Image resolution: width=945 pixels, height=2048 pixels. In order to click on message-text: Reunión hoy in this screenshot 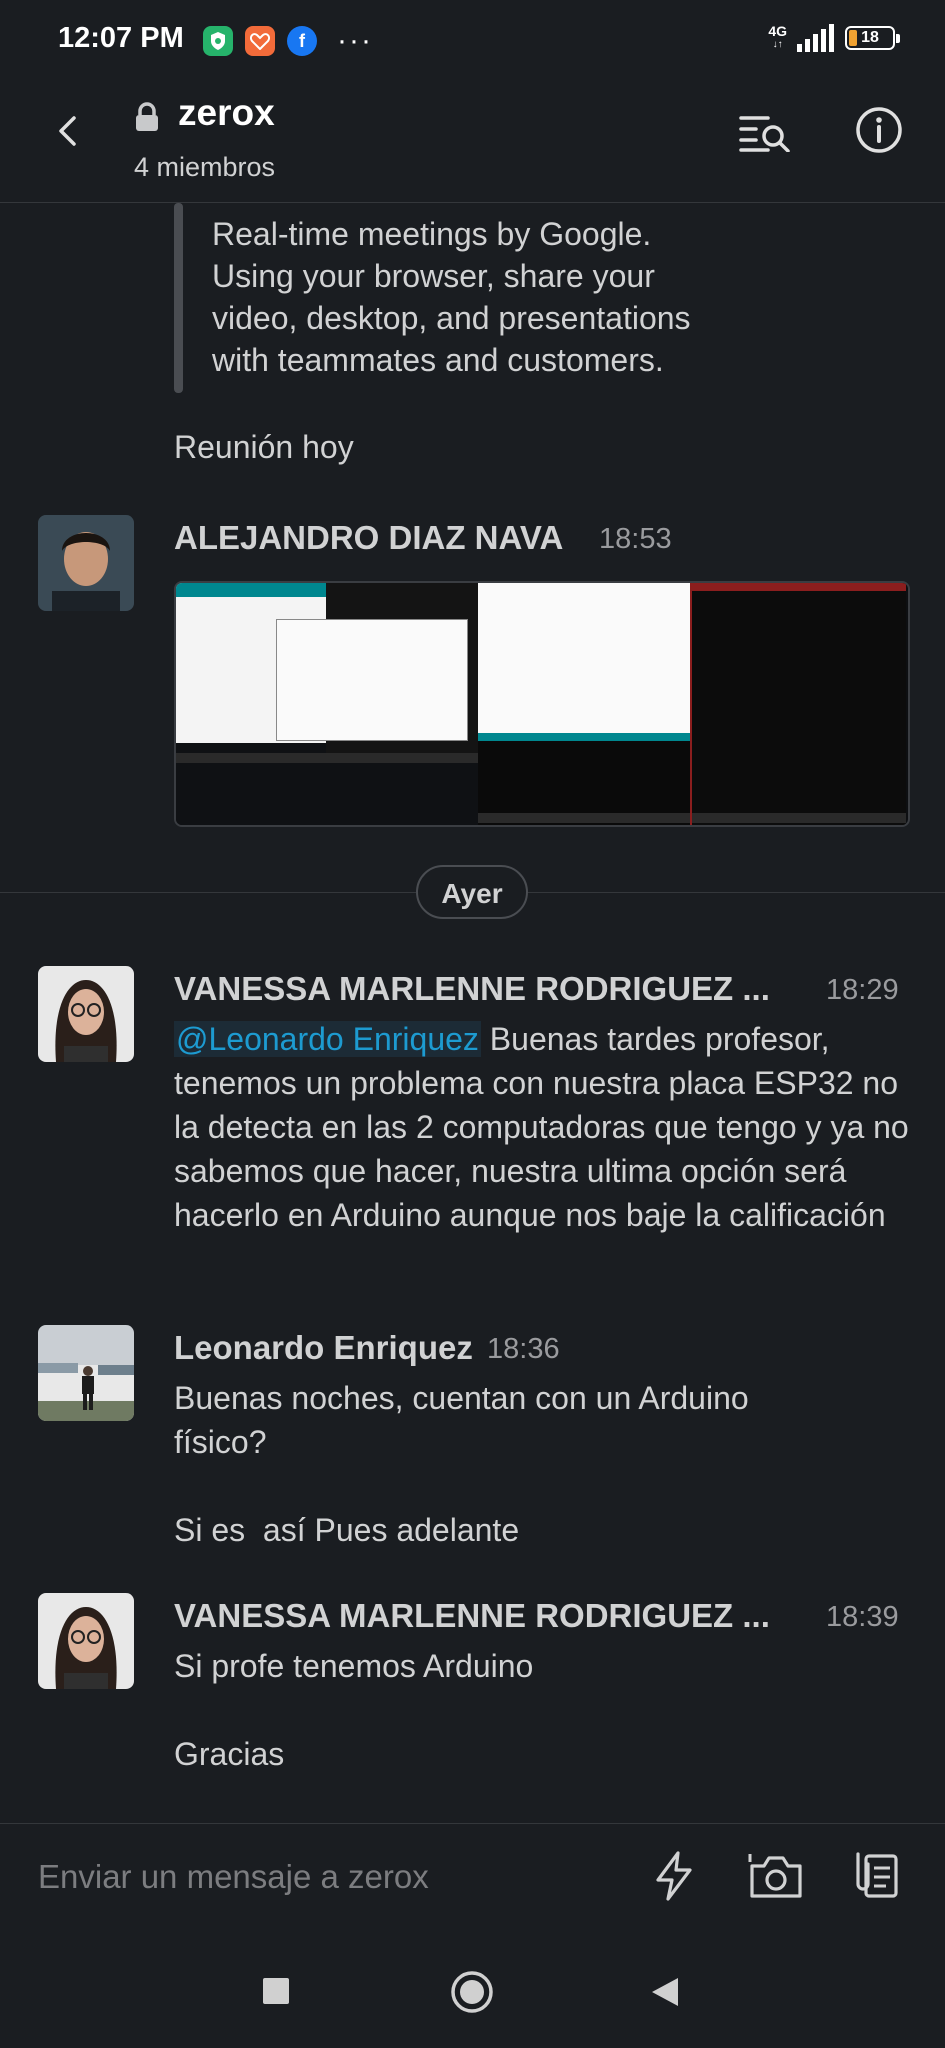, I will do `click(264, 447)`.